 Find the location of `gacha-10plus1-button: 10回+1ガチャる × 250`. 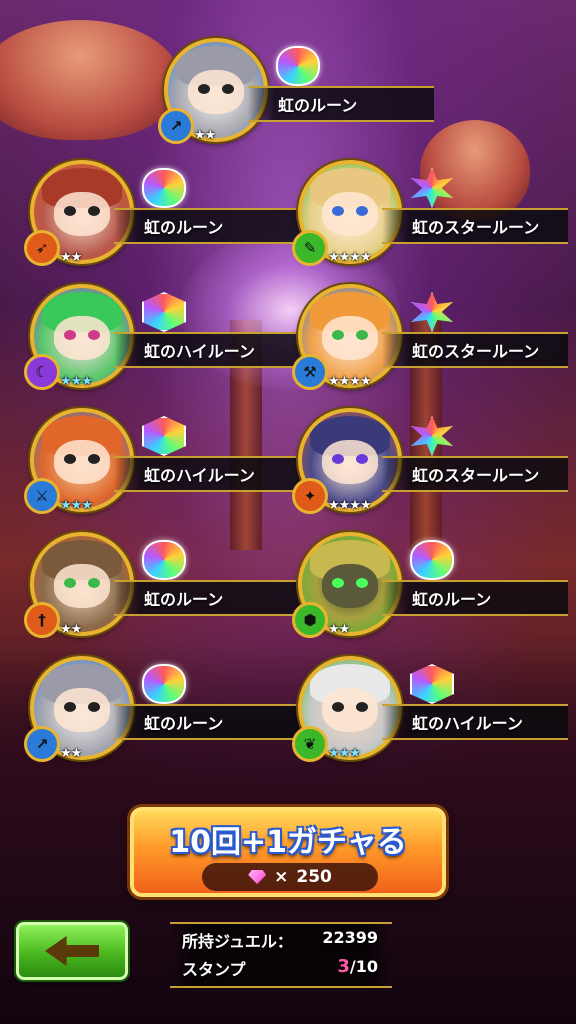

gacha-10plus1-button: 10回+1ガチャる × 250 is located at coordinates (288, 852).